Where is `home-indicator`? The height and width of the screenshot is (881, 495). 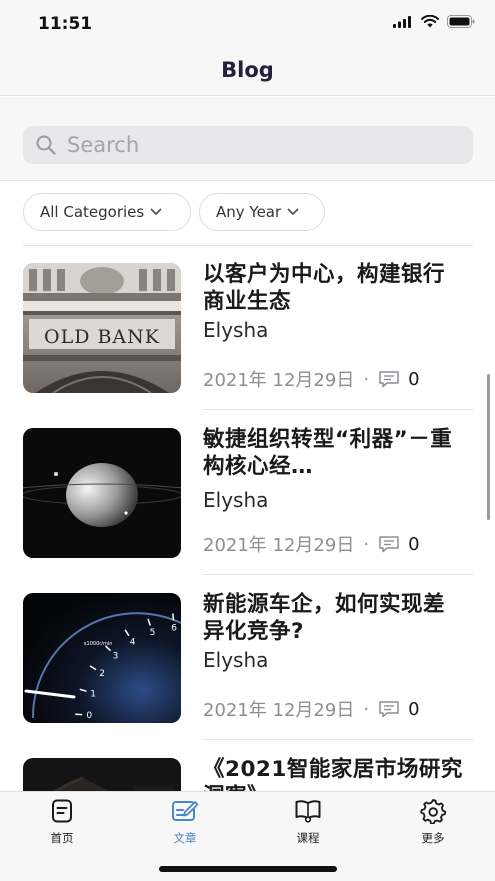
home-indicator is located at coordinates (248, 869).